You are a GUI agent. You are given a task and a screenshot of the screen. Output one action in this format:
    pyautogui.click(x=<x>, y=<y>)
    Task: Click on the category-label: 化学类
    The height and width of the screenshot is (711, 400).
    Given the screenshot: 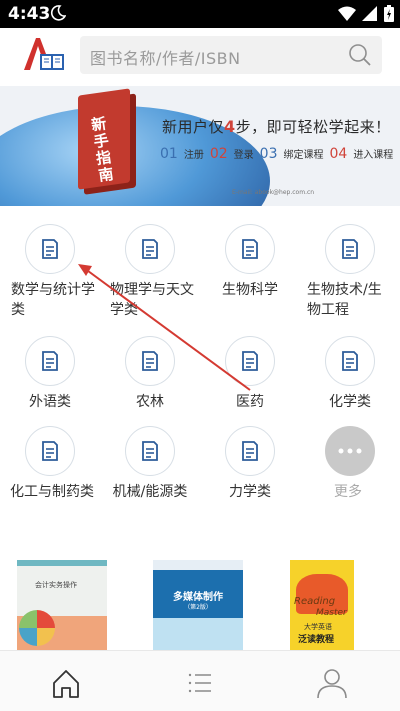 What is the action you would take?
    pyautogui.click(x=350, y=402)
    